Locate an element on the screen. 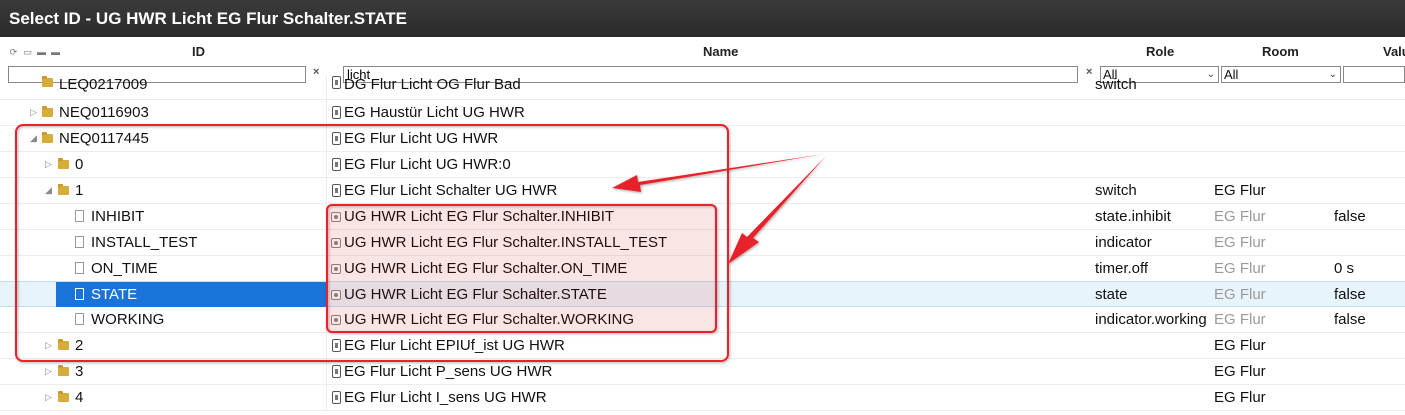 The width and height of the screenshot is (1405, 415). row-role: indicator.working is located at coordinates (1151, 319).